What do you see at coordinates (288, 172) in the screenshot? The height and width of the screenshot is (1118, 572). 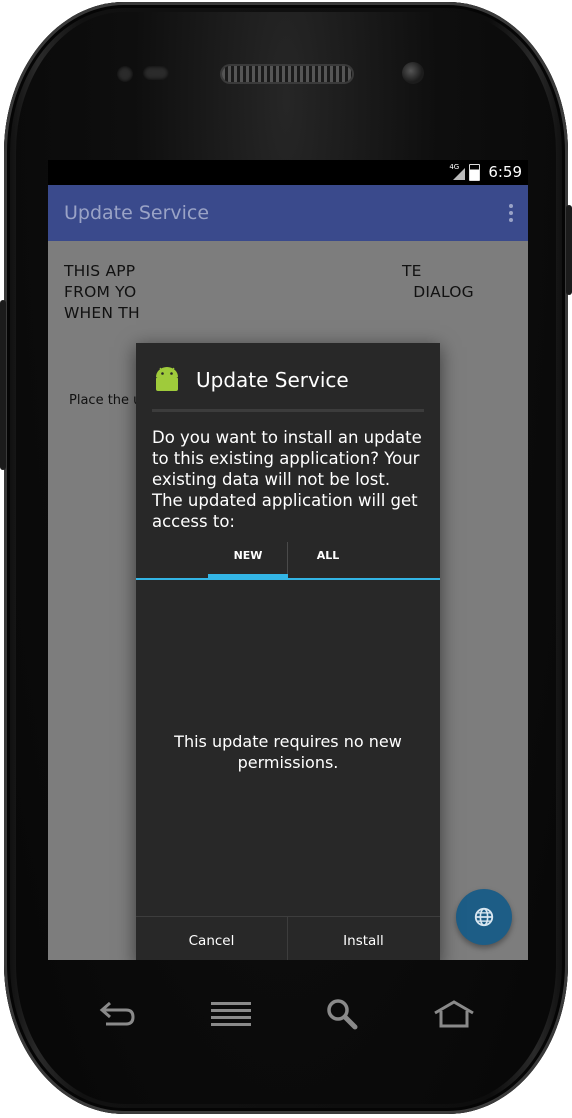 I see `status-bar: 4G 6:59` at bounding box center [288, 172].